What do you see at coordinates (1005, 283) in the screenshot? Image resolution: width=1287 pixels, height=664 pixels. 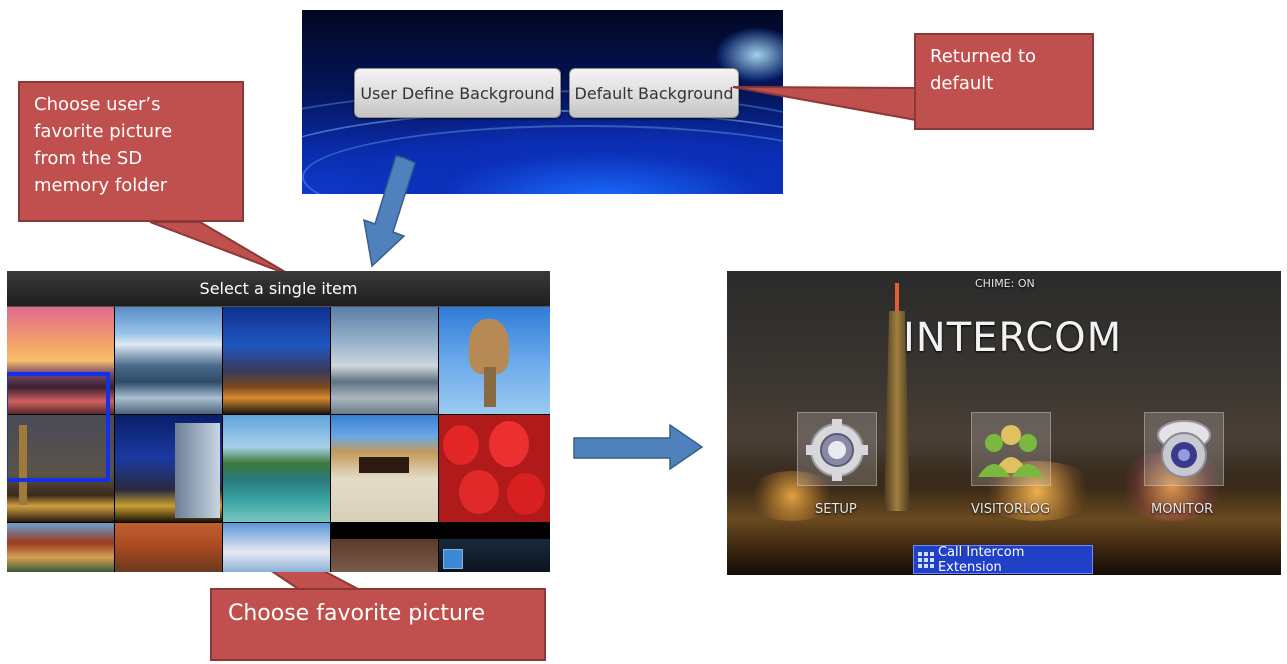 I see `chime-status: CHIME: ON` at bounding box center [1005, 283].